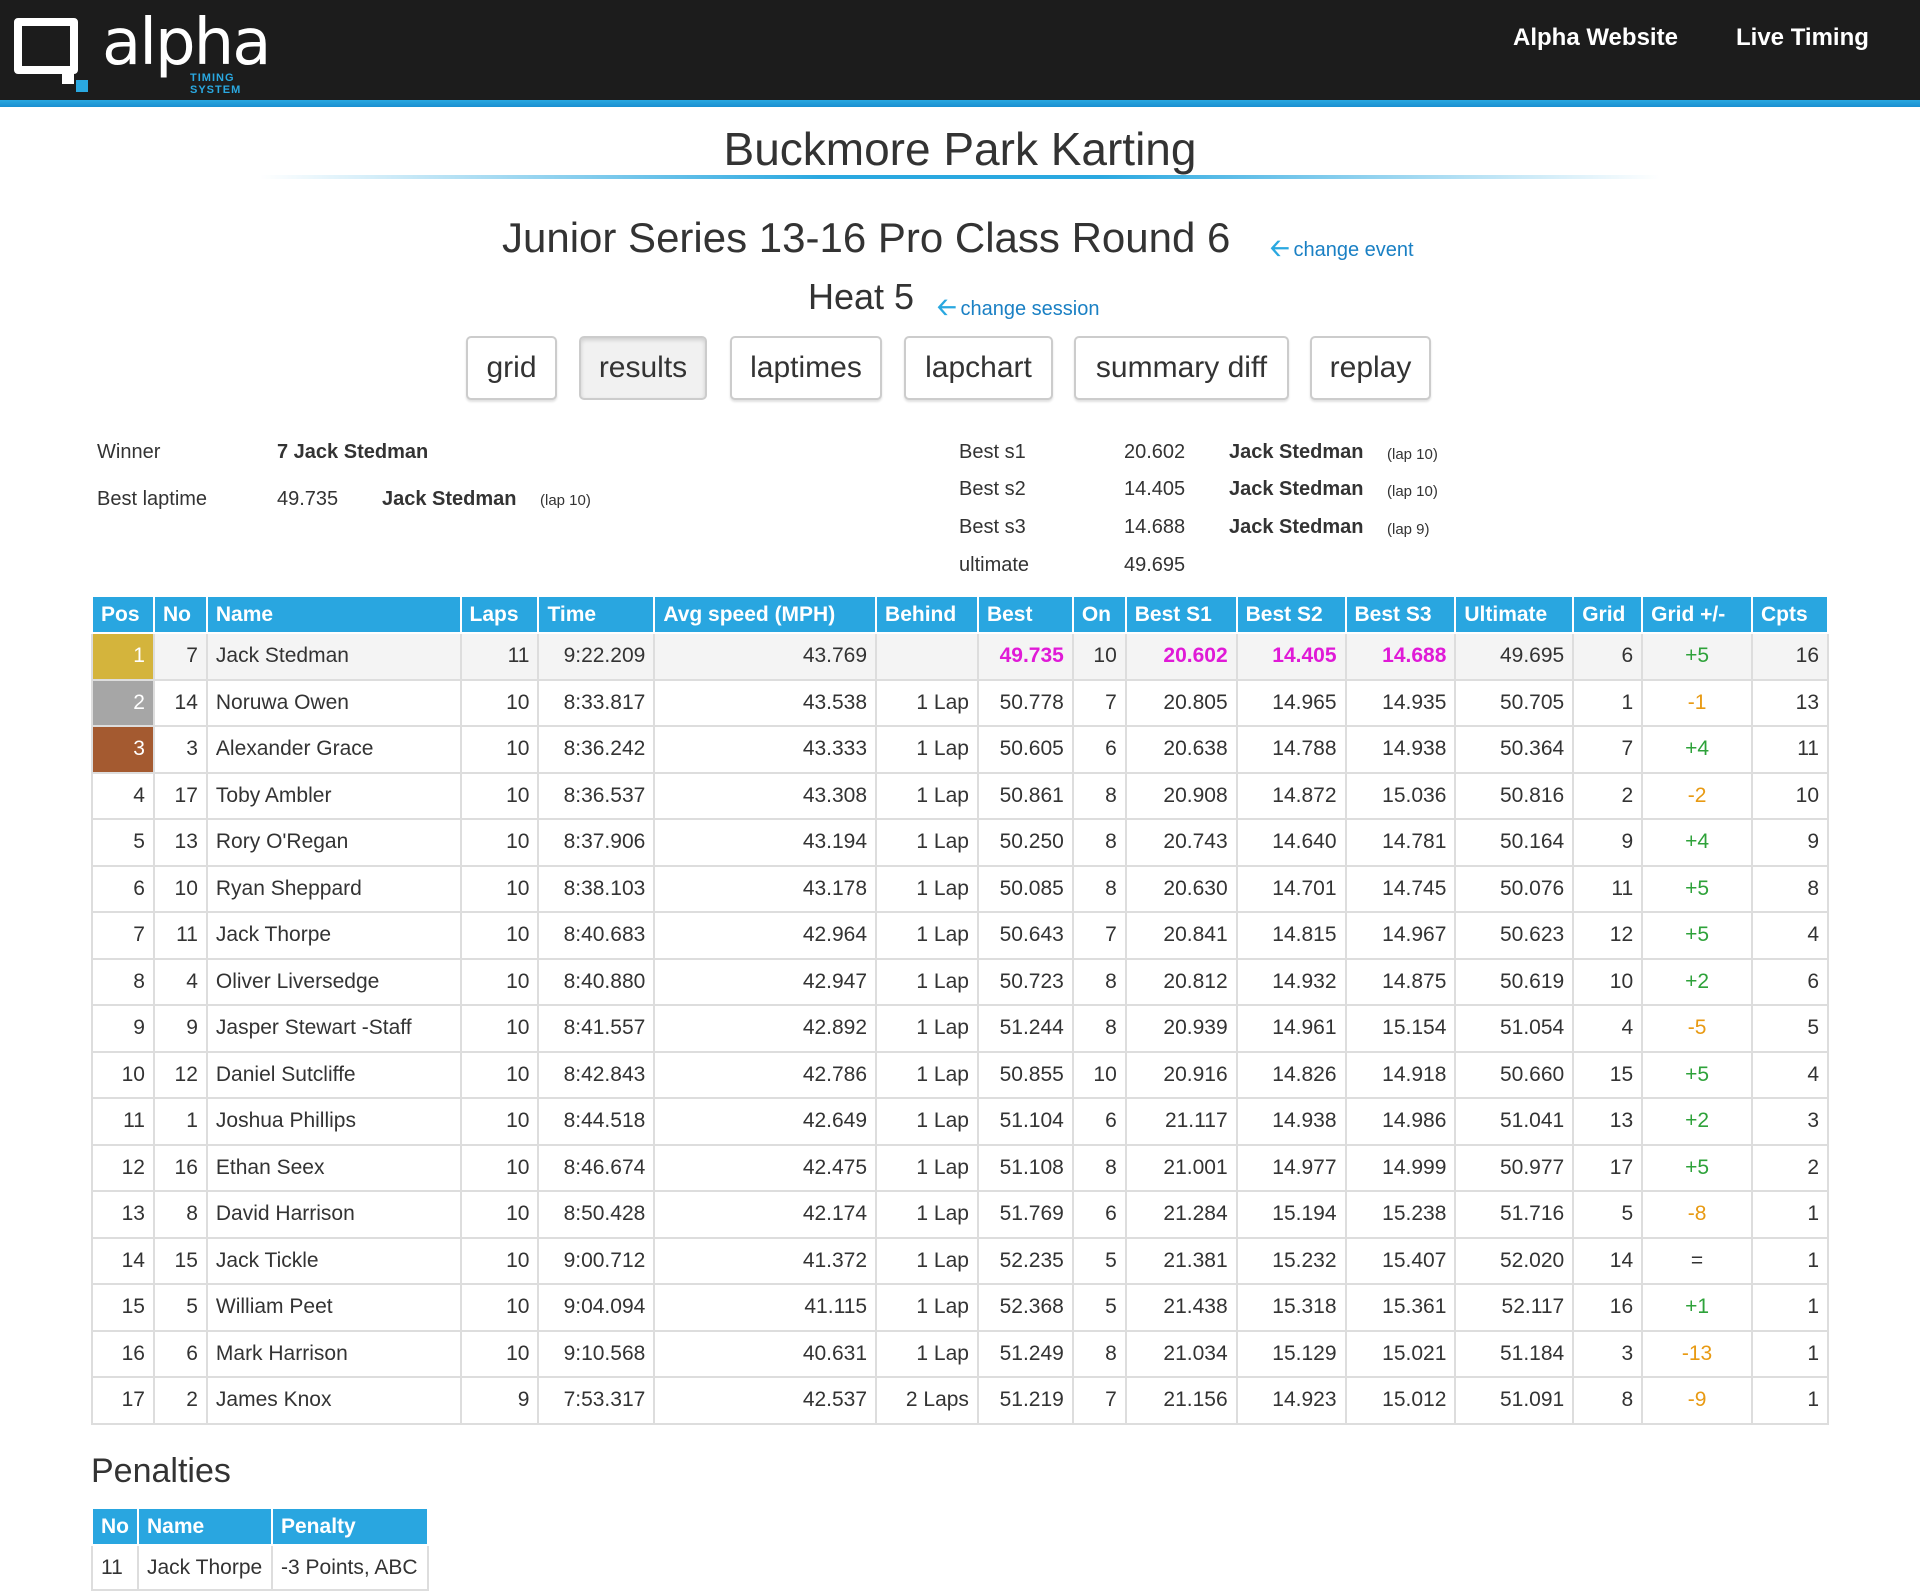 The image size is (1920, 1593). I want to click on change-session-link: 🡠 change session, so click(1018, 310).